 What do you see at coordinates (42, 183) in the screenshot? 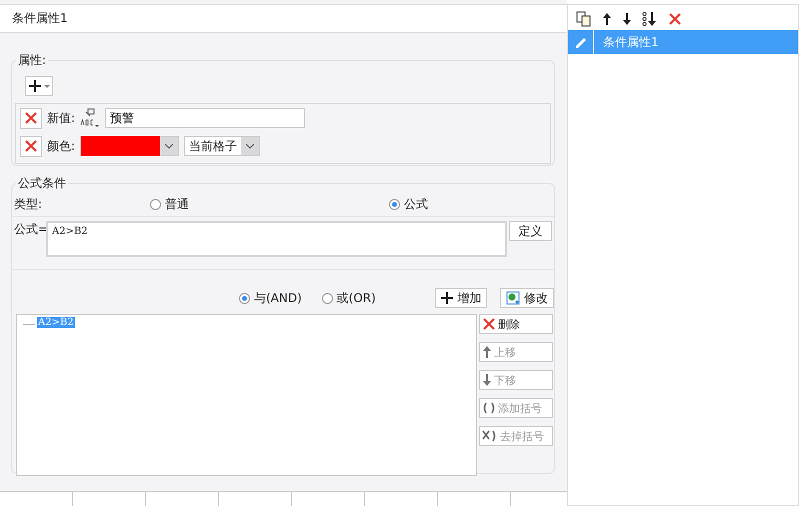
I see `group-legend: 公式条件` at bounding box center [42, 183].